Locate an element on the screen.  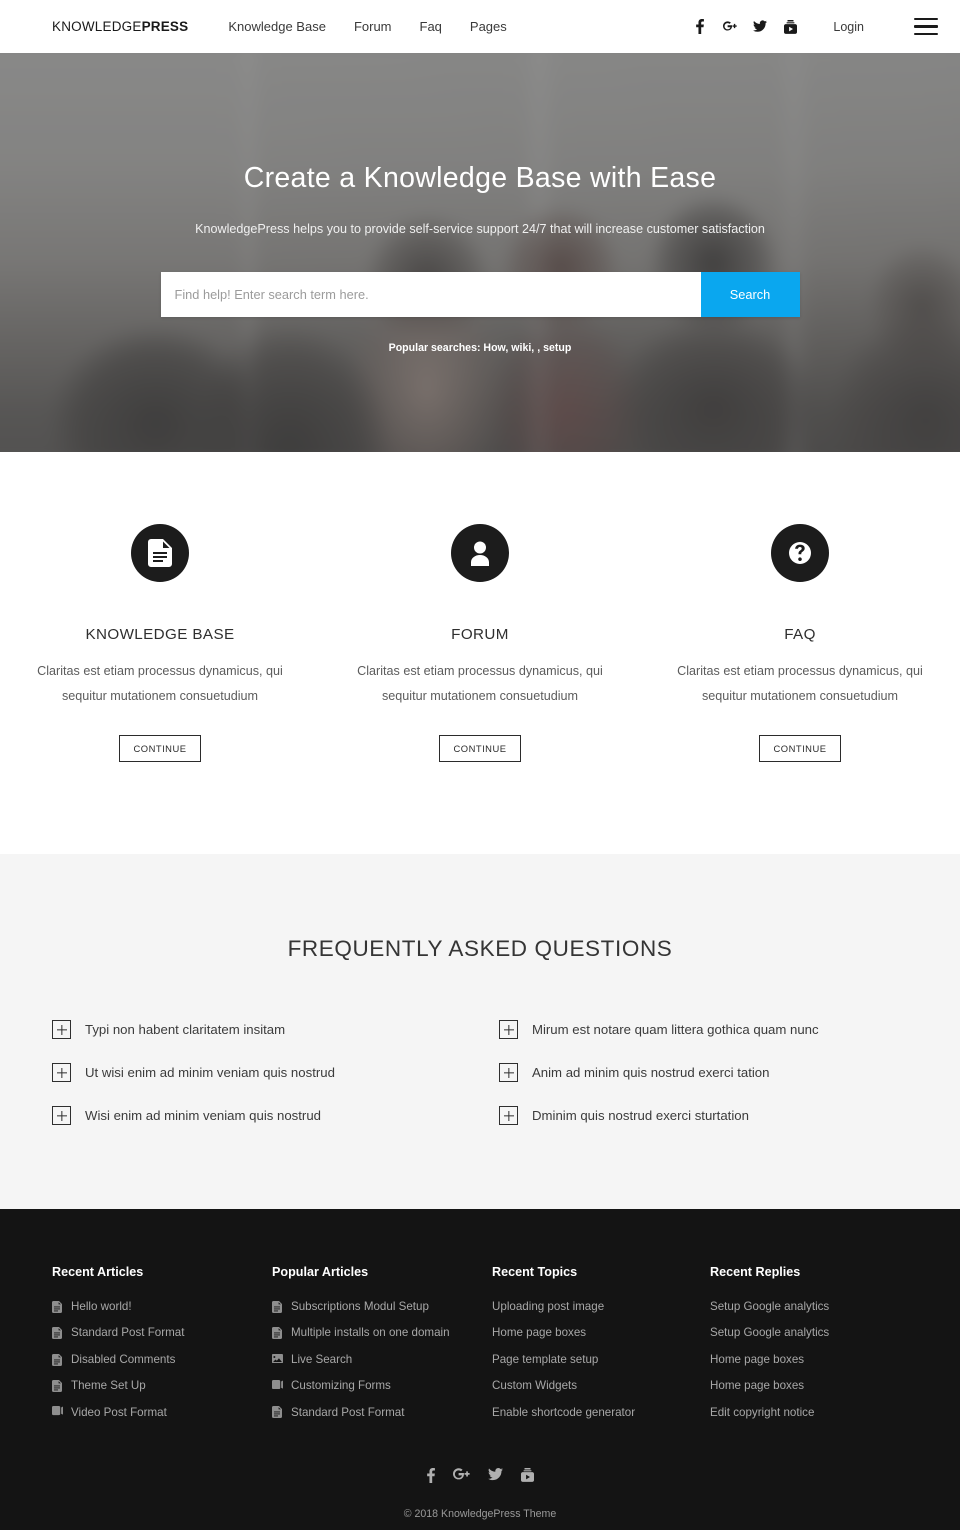
logo-text-light: KNOWLEDGE is located at coordinates (97, 26).